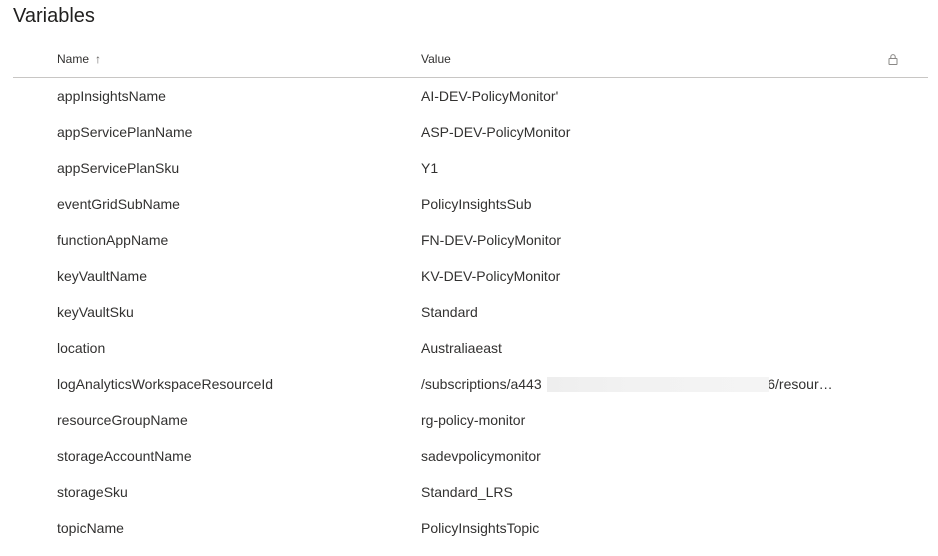  What do you see at coordinates (54, 16) in the screenshot?
I see `page-title: Variables` at bounding box center [54, 16].